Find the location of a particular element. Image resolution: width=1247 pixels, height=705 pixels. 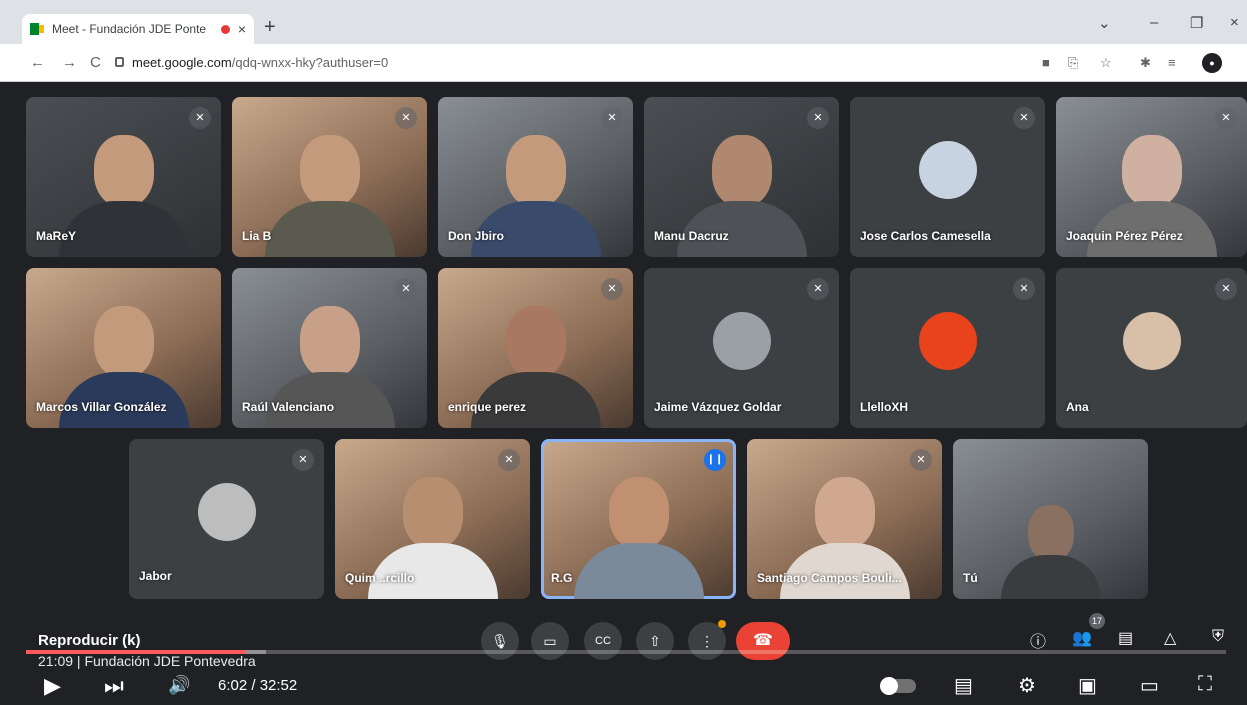

play-button: ▶ is located at coordinates (52, 686).